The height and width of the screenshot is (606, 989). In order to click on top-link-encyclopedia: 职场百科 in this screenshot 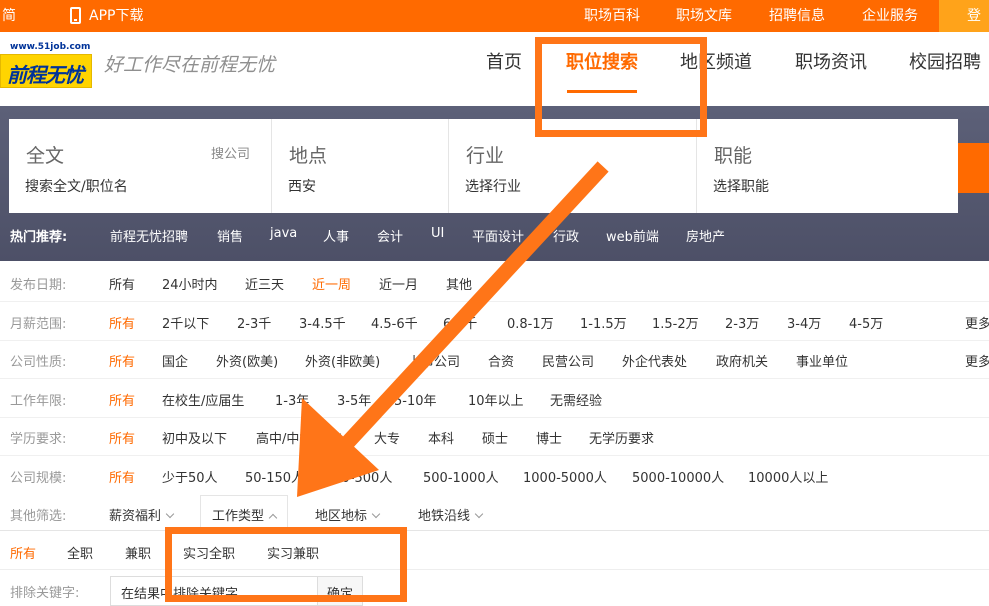, I will do `click(612, 16)`.